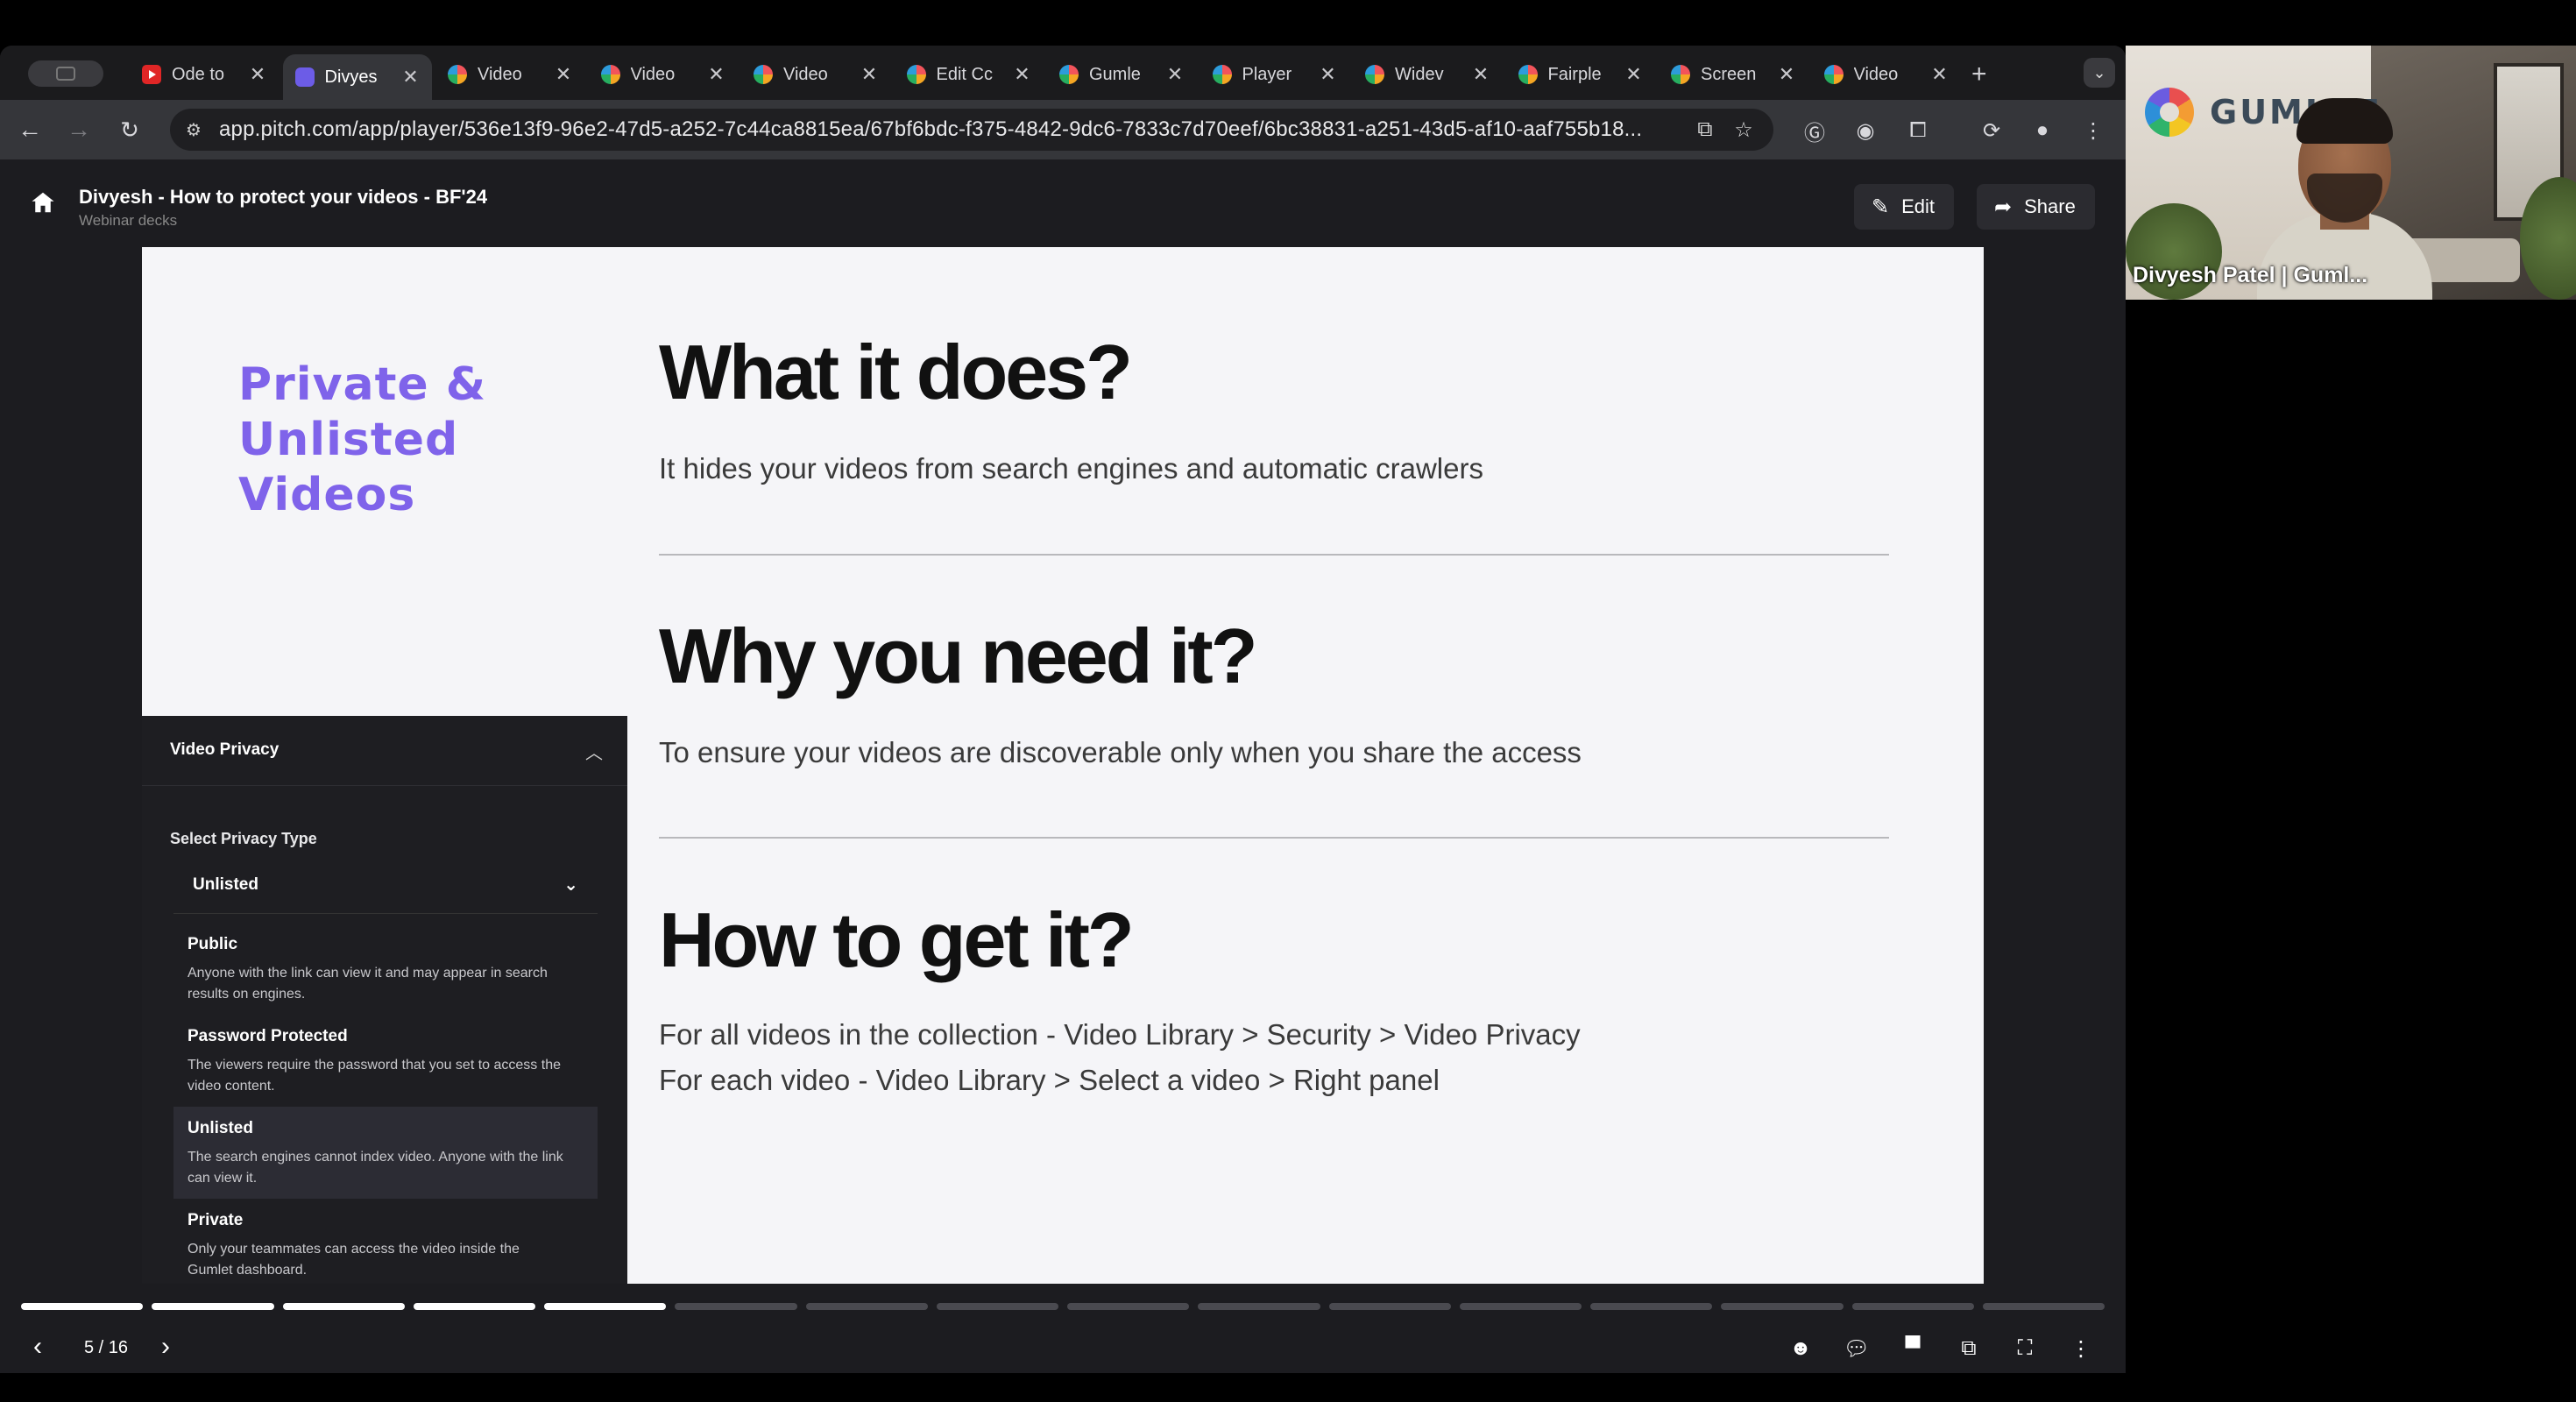 The image size is (2576, 1402). I want to click on browser-tab: Ode to ✕, so click(204, 74).